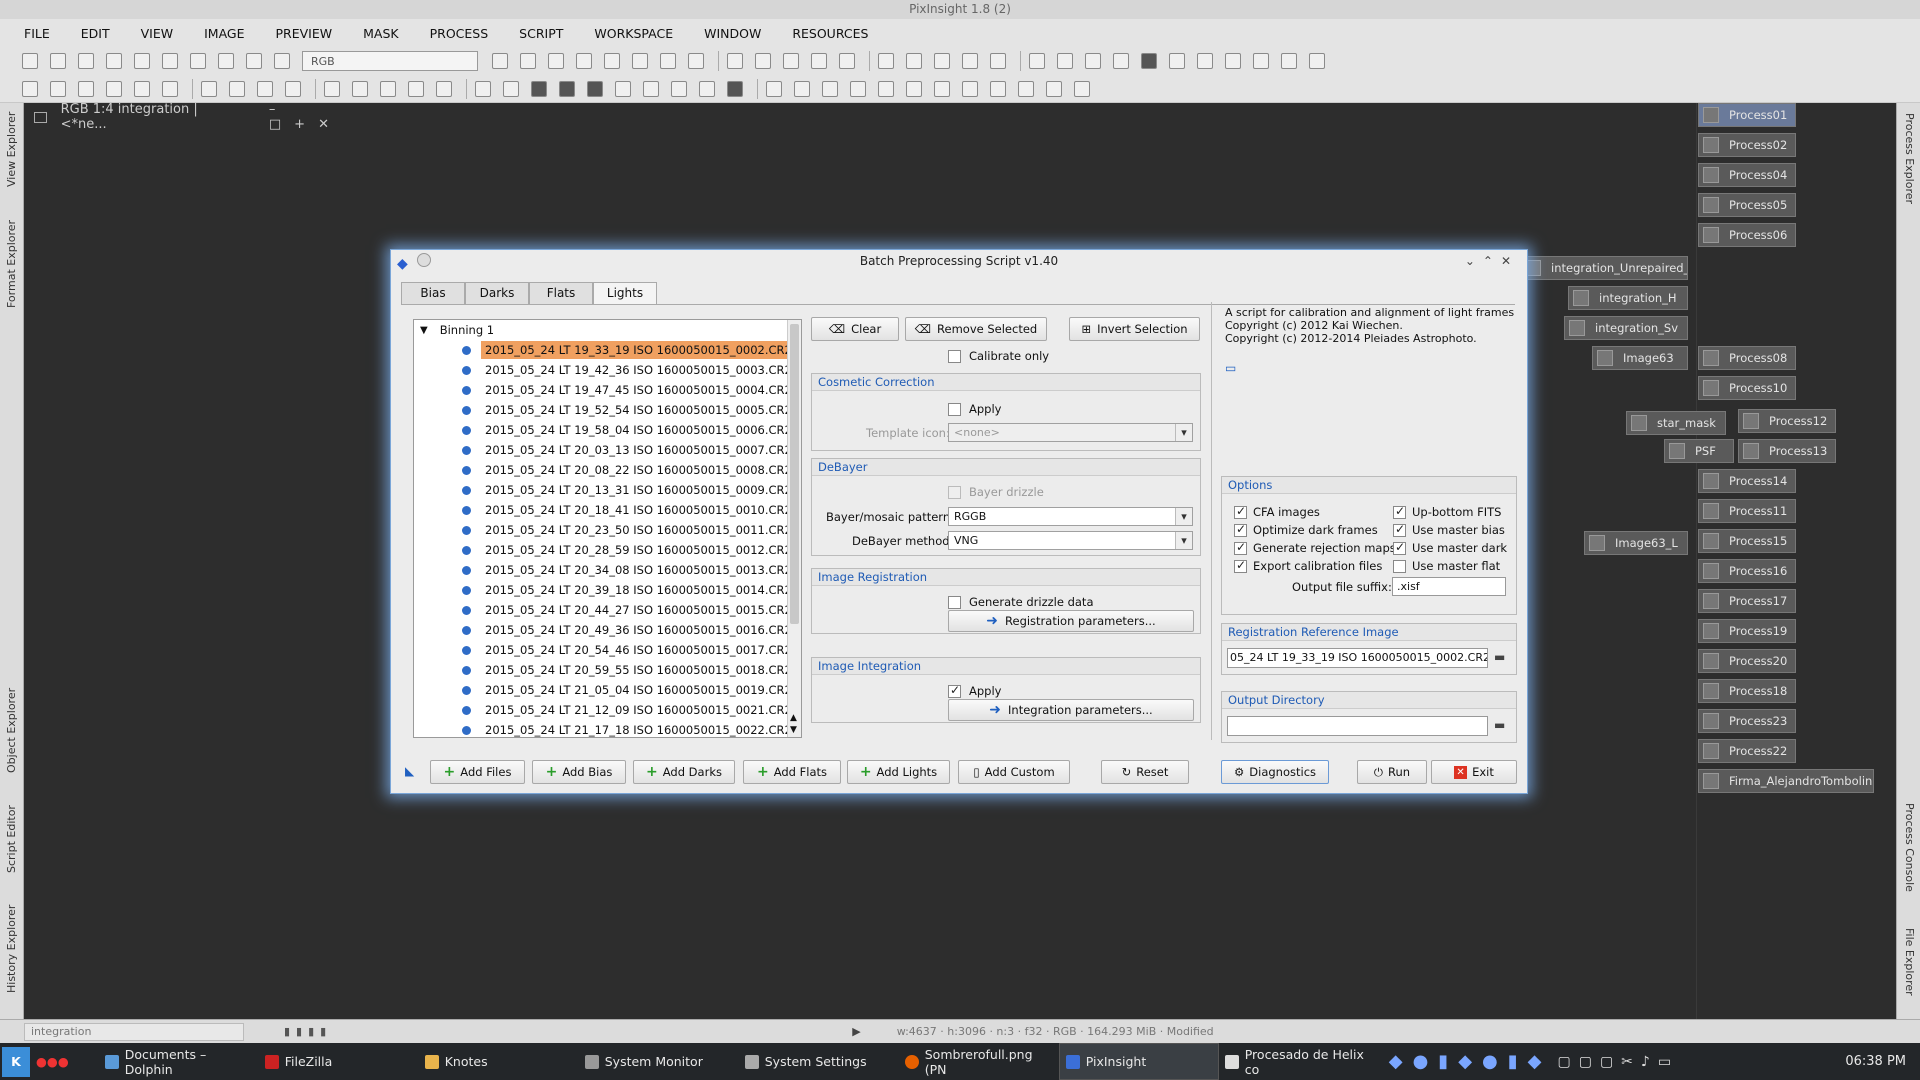 This screenshot has width=1920, height=1080. I want to click on pointer-icon, so click(500, 61).